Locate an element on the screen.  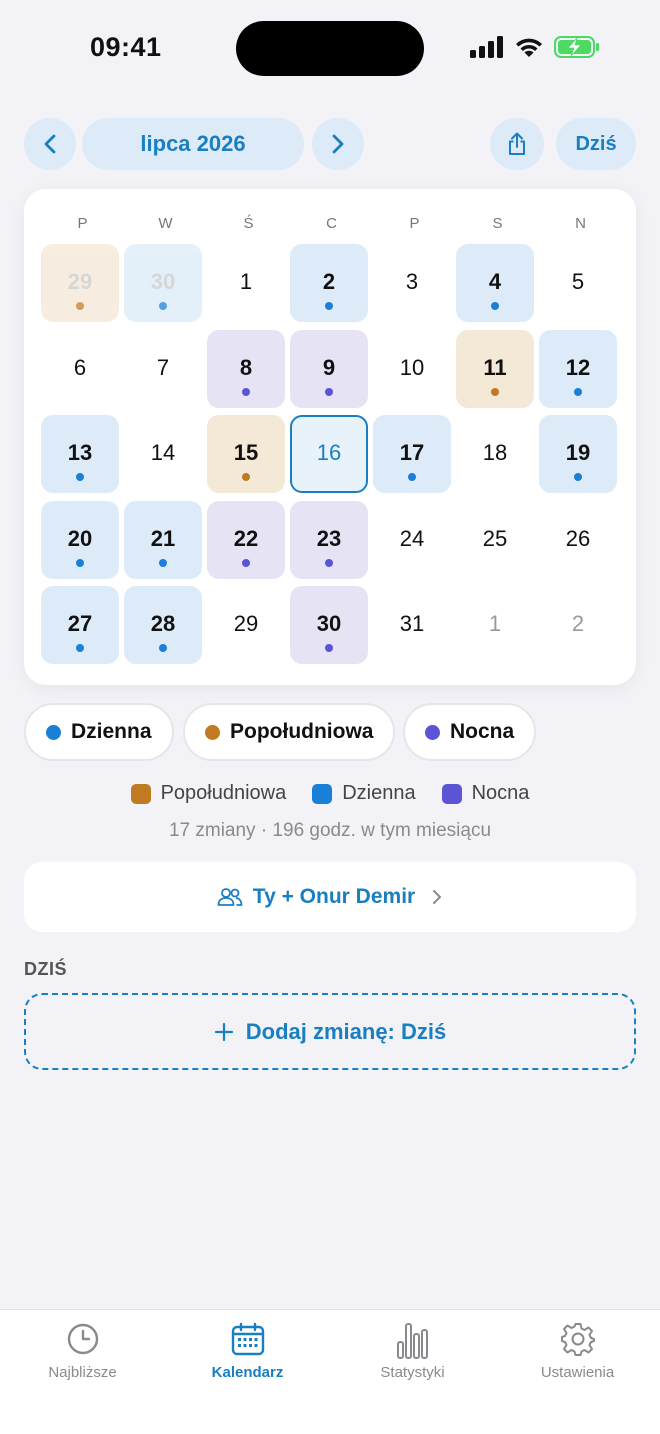
prev-month-button is located at coordinates (50, 144).